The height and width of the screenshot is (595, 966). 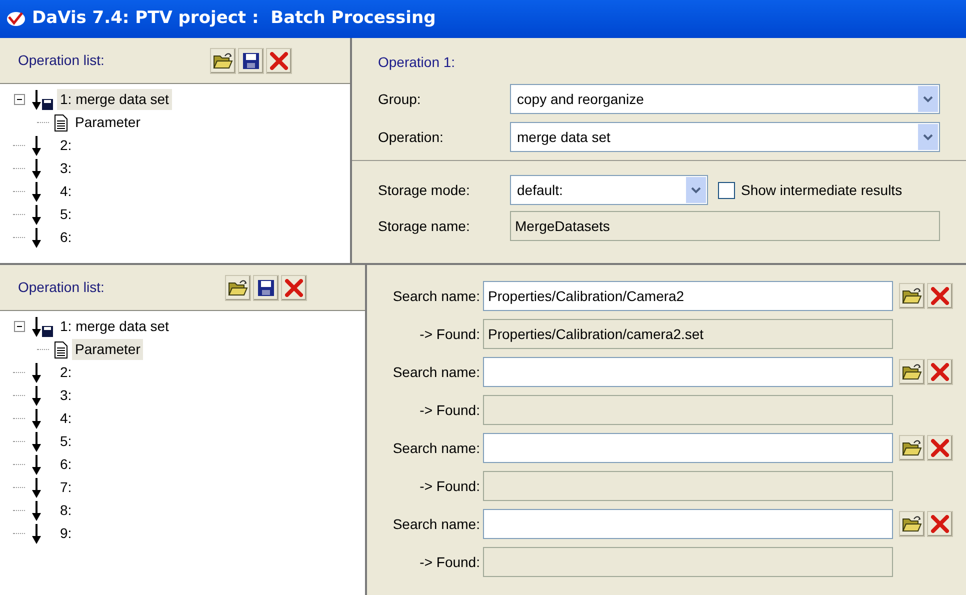 I want to click on field-label: Storage name:, so click(x=424, y=226).